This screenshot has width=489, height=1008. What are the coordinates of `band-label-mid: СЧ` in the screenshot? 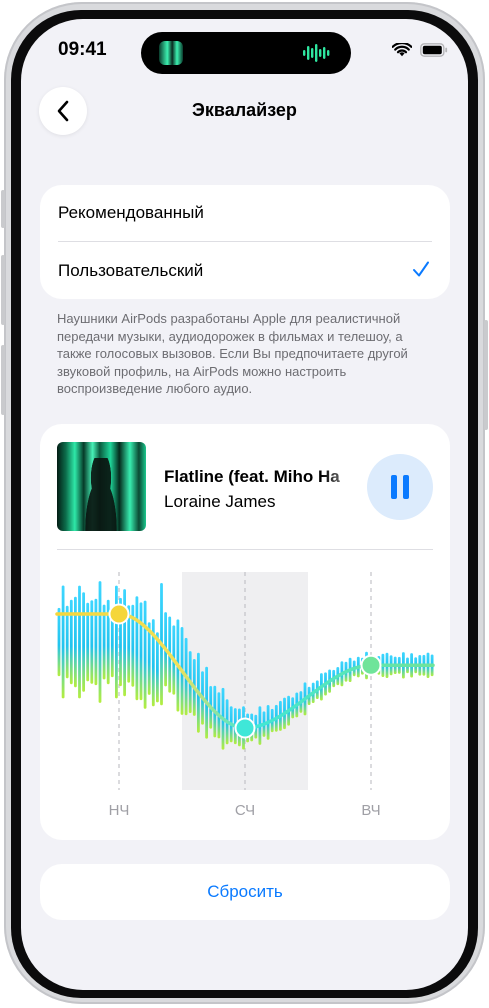 It's located at (245, 810).